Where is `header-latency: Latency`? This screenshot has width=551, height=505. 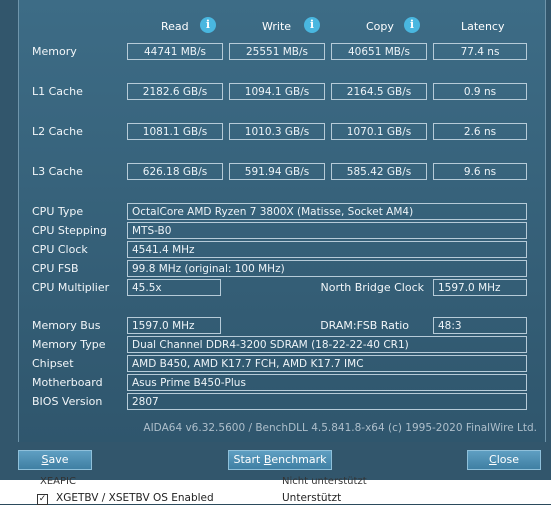 header-latency: Latency is located at coordinates (483, 26).